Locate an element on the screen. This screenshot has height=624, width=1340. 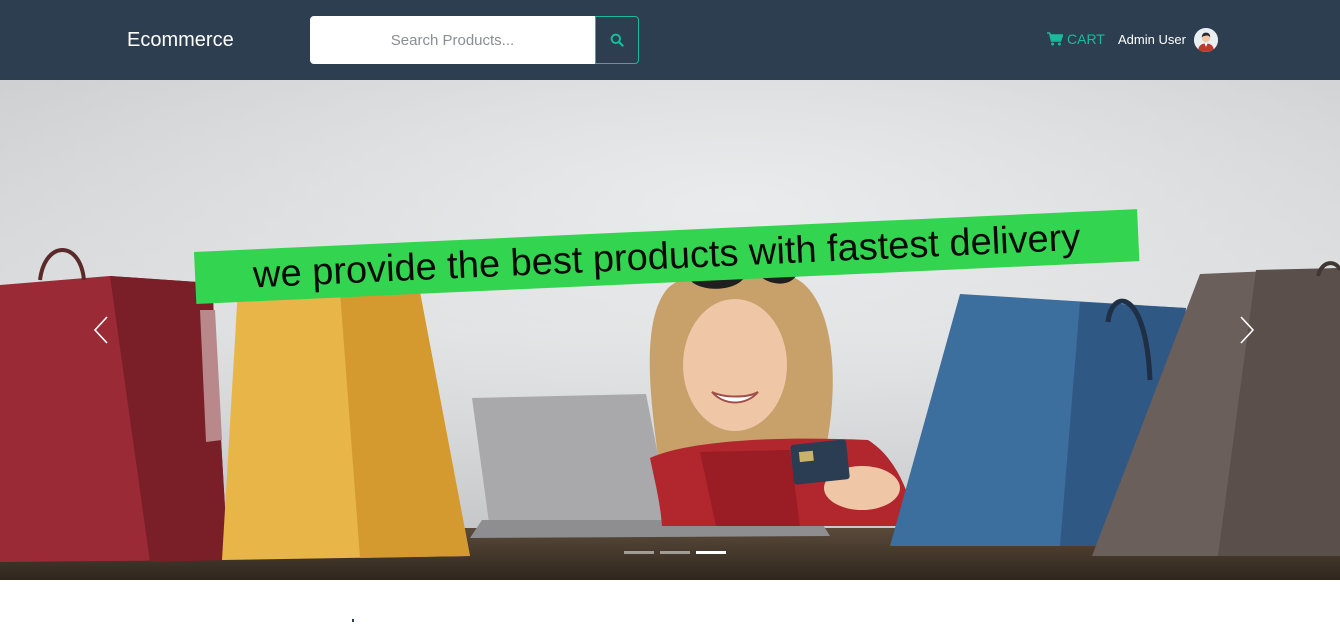
search-icon is located at coordinates (617, 40).